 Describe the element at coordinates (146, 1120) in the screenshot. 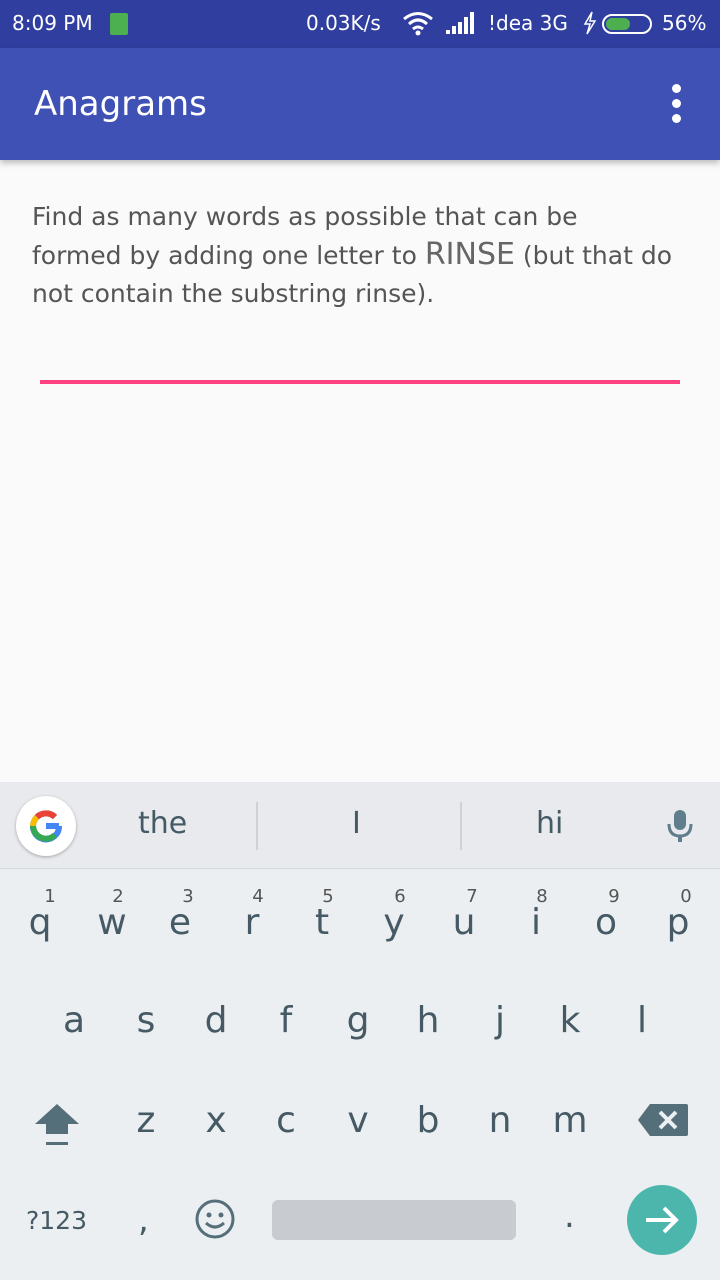

I see `key-z: z` at that location.